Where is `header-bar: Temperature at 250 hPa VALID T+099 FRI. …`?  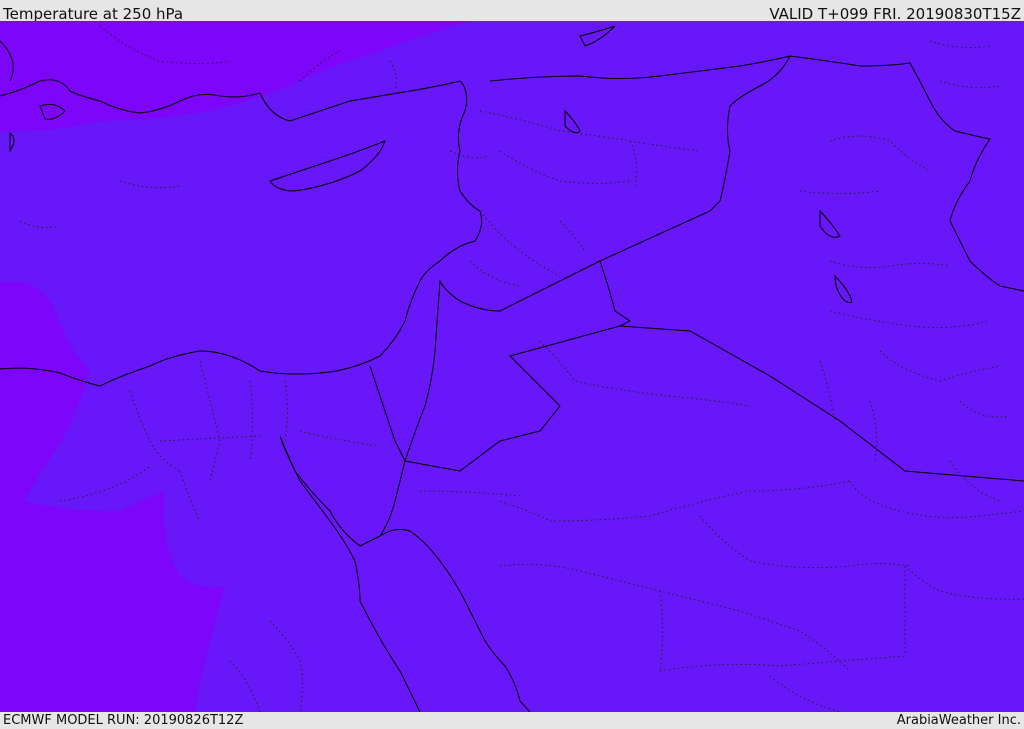 header-bar: Temperature at 250 hPa VALID T+099 FRI. … is located at coordinates (512, 11).